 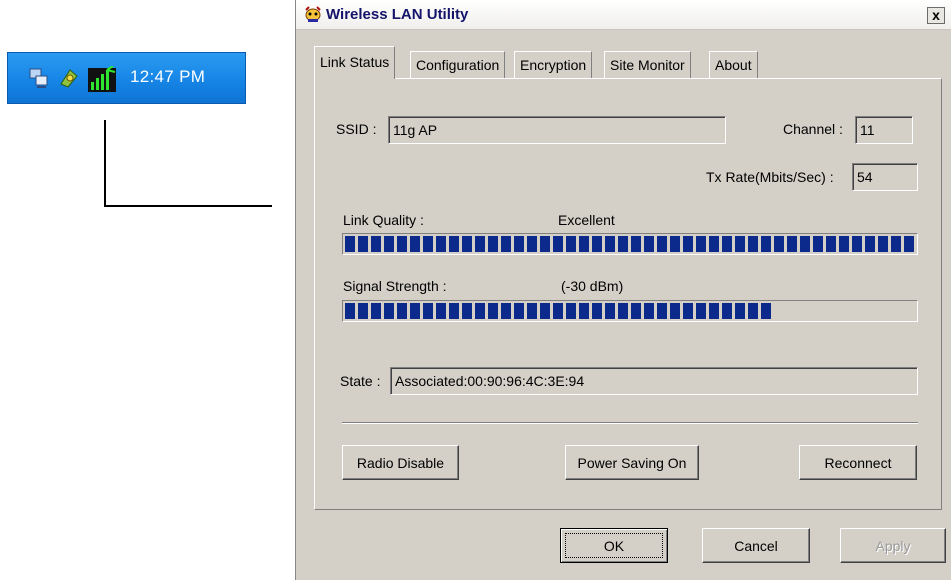 I want to click on tab-about: About, so click(x=733, y=64).